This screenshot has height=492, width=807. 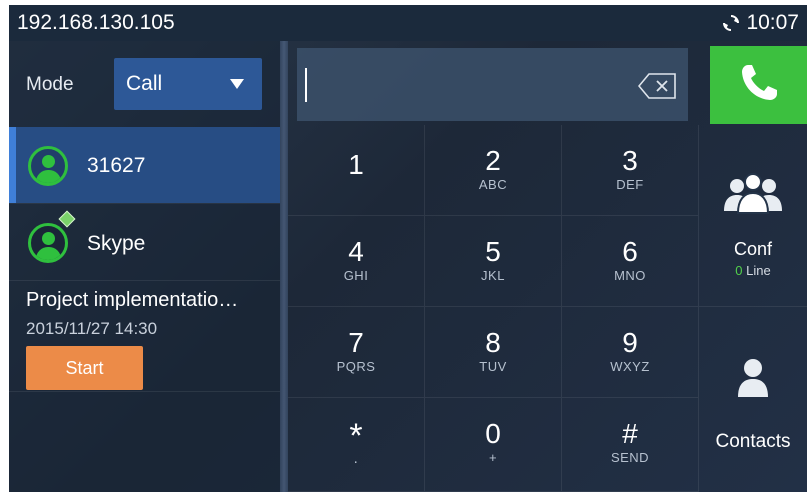 What do you see at coordinates (84, 368) in the screenshot?
I see `start-meeting-button: Start` at bounding box center [84, 368].